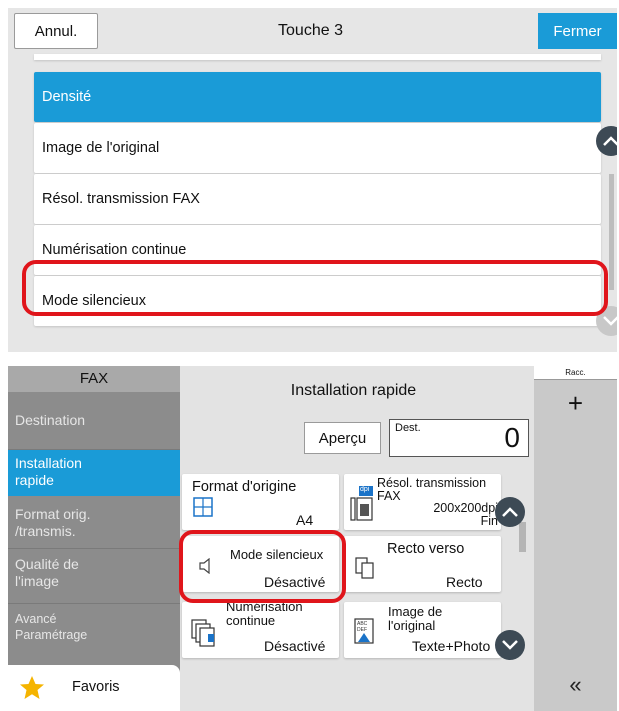 Image resolution: width=619 pixels, height=711 pixels. What do you see at coordinates (362, 627) in the screenshot?
I see `abc-def-text: ABC DEF` at bounding box center [362, 627].